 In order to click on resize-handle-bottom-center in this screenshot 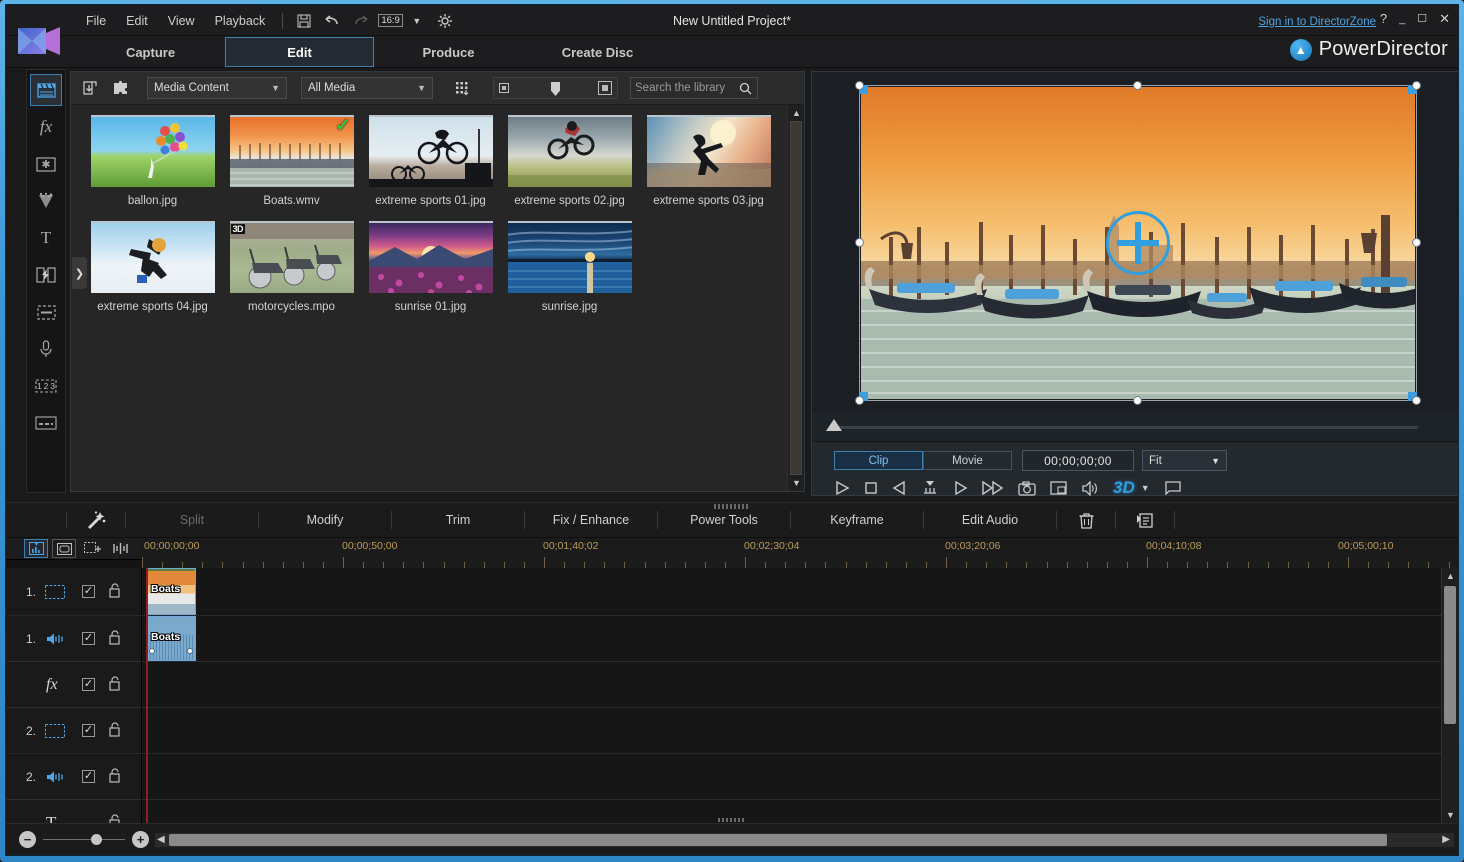, I will do `click(1137, 400)`.